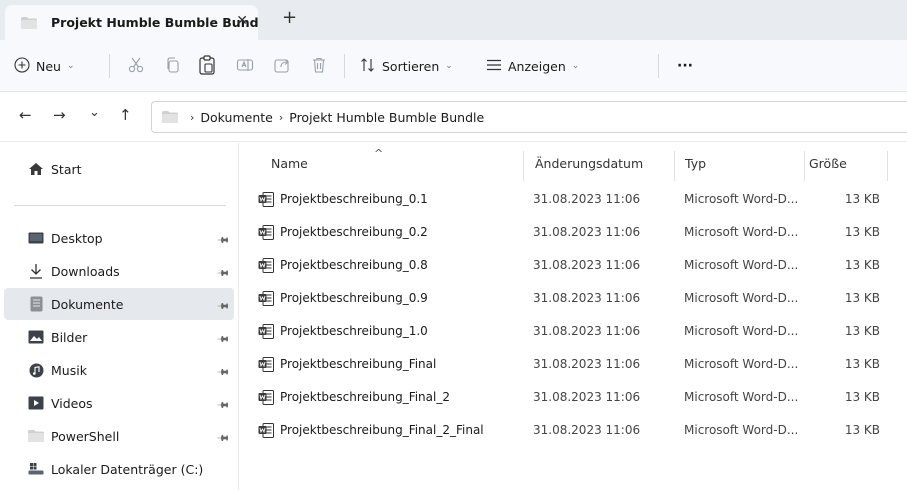 This screenshot has width=907, height=490. Describe the element at coordinates (44, 66) in the screenshot. I see `new-button: Neu ⌄` at that location.